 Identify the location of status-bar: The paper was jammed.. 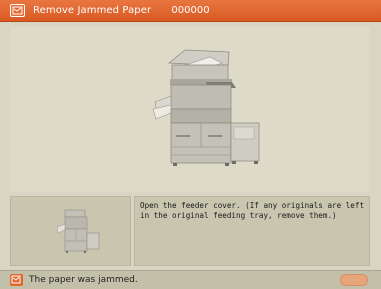
(190, 279).